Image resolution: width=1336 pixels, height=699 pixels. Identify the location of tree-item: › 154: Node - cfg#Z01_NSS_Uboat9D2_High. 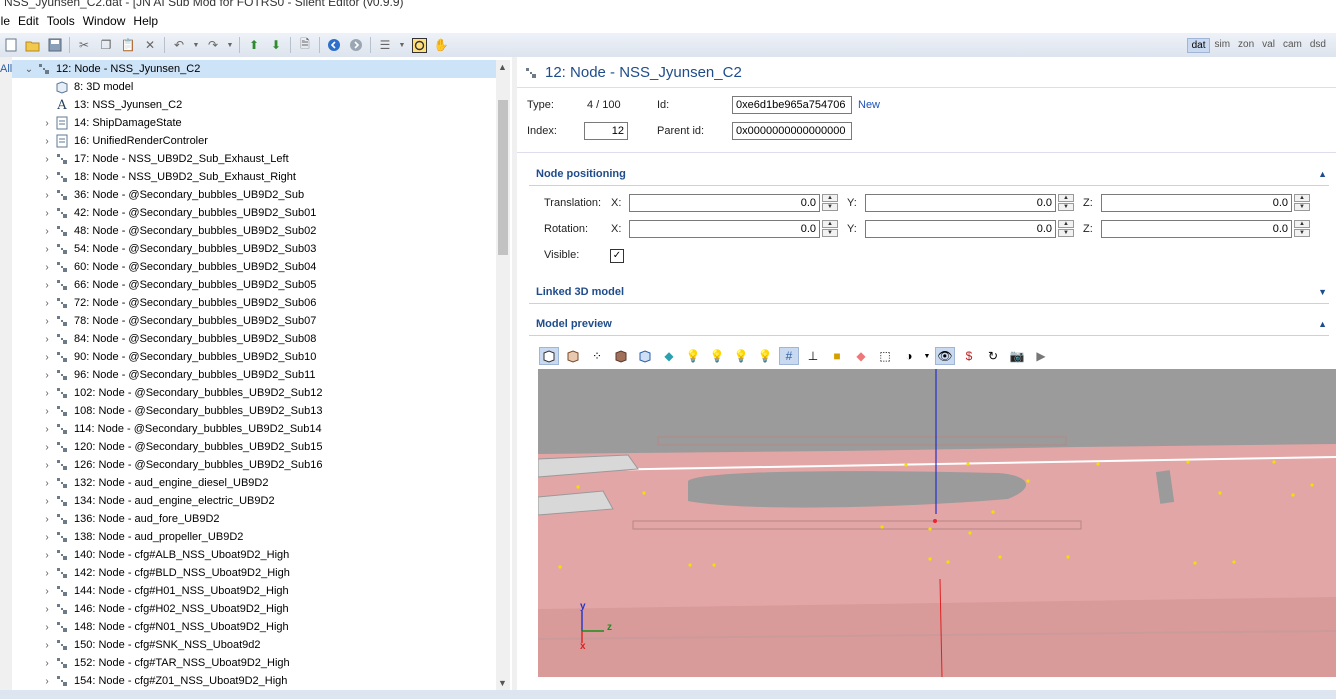
(254, 681).